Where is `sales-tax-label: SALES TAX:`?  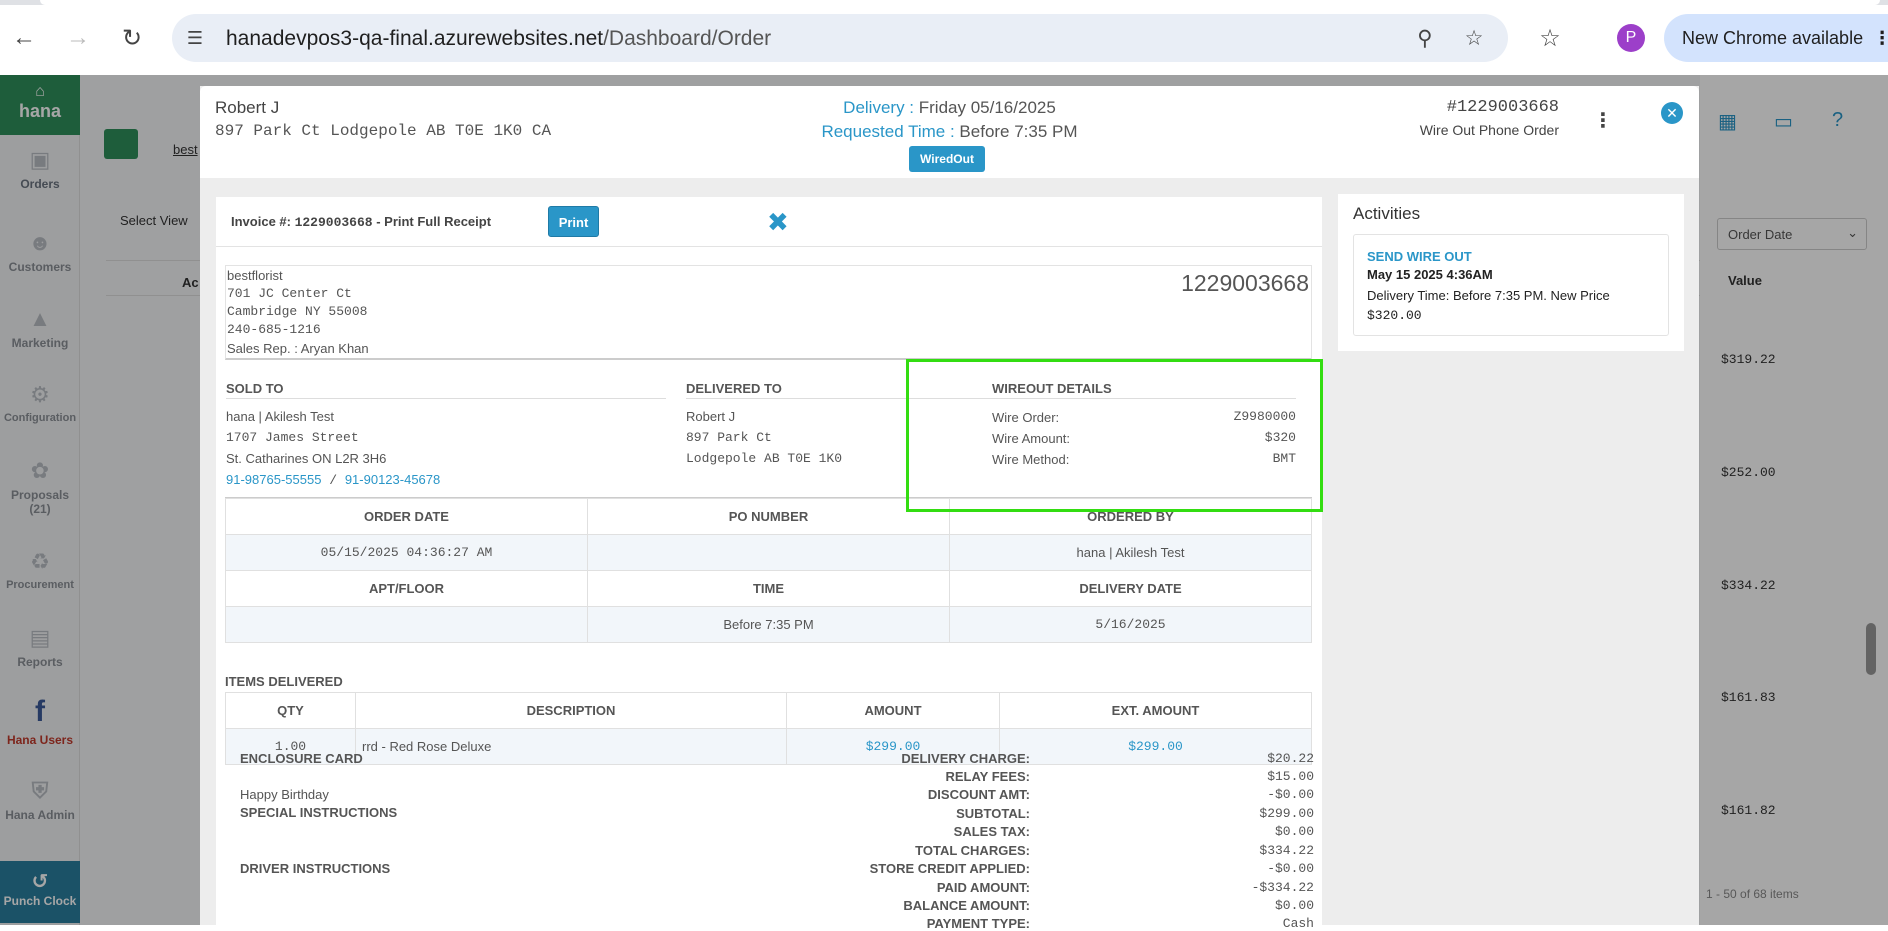 sales-tax-label: SALES TAX: is located at coordinates (991, 831).